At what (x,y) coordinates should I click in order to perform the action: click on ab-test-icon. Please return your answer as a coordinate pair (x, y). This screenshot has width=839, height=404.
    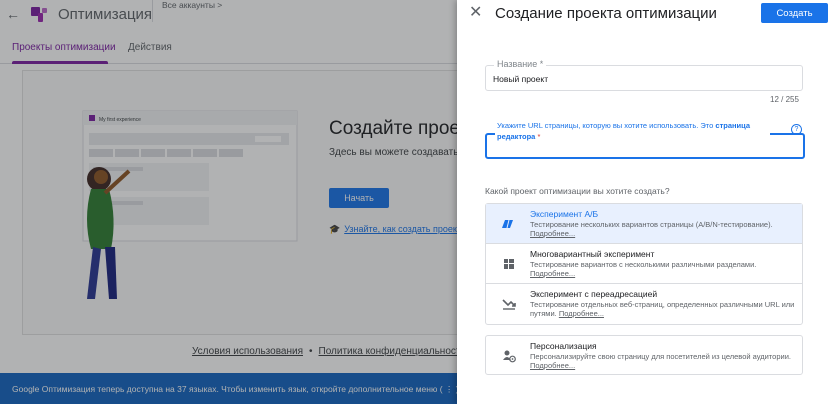
    Looking at the image, I should click on (507, 224).